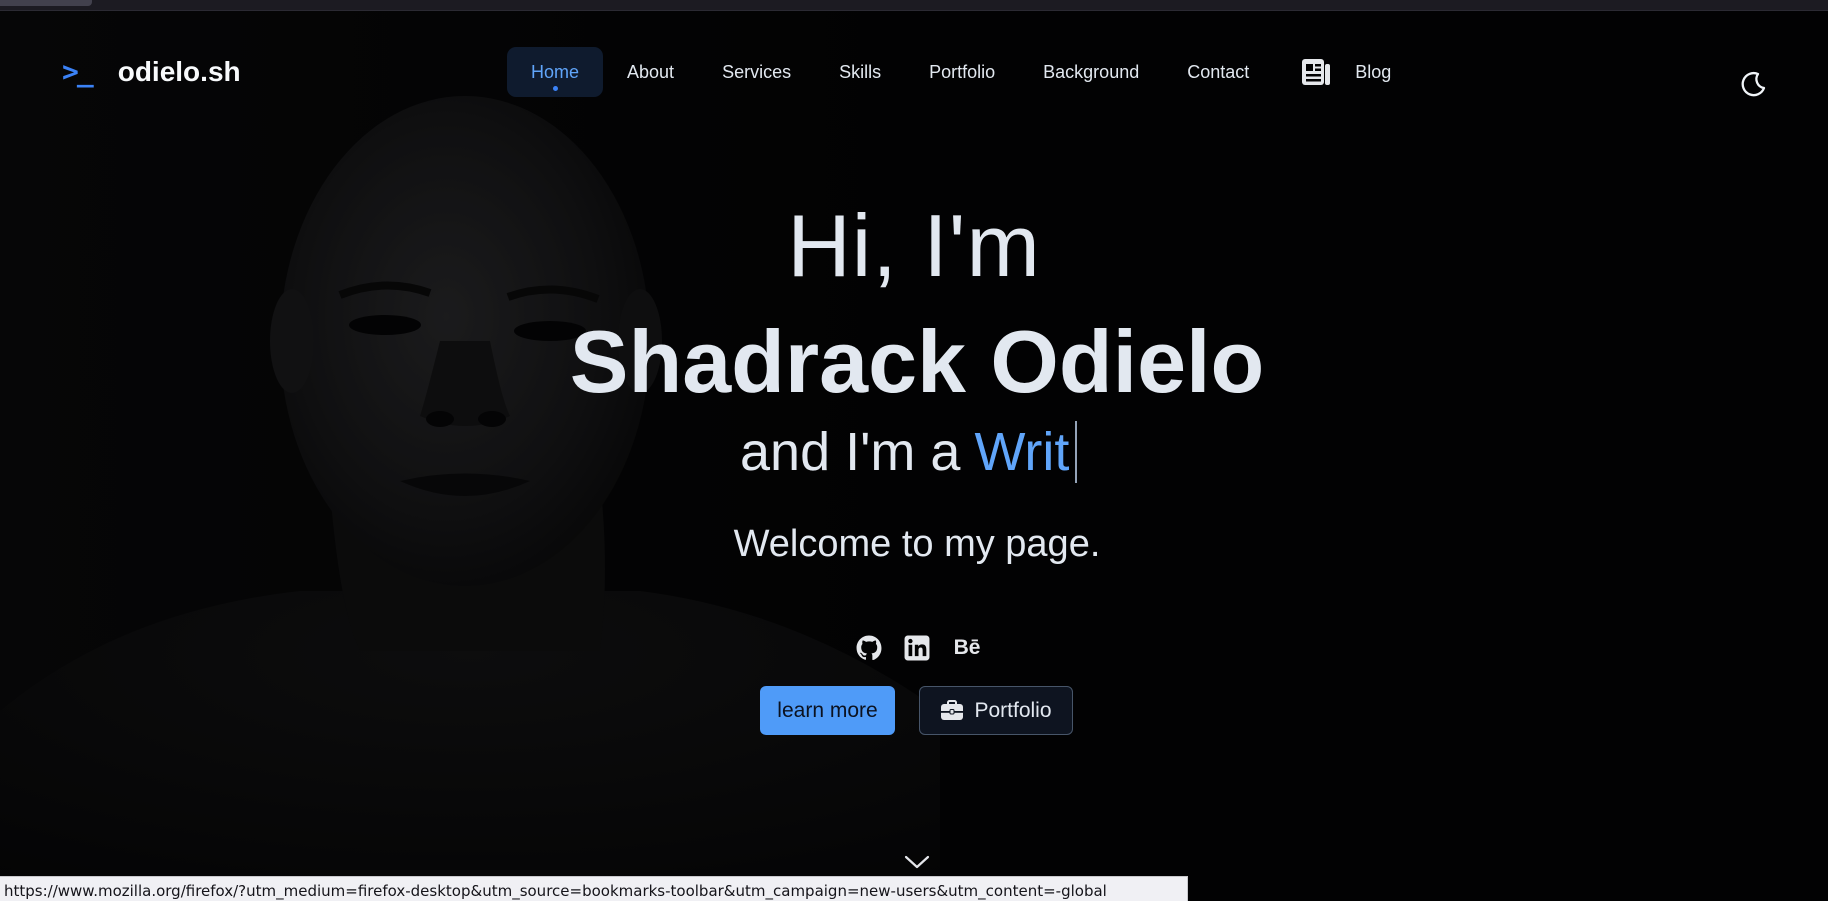 The image size is (1828, 901). Describe the element at coordinates (1218, 72) in the screenshot. I see `nav-item-contact: Contact` at that location.